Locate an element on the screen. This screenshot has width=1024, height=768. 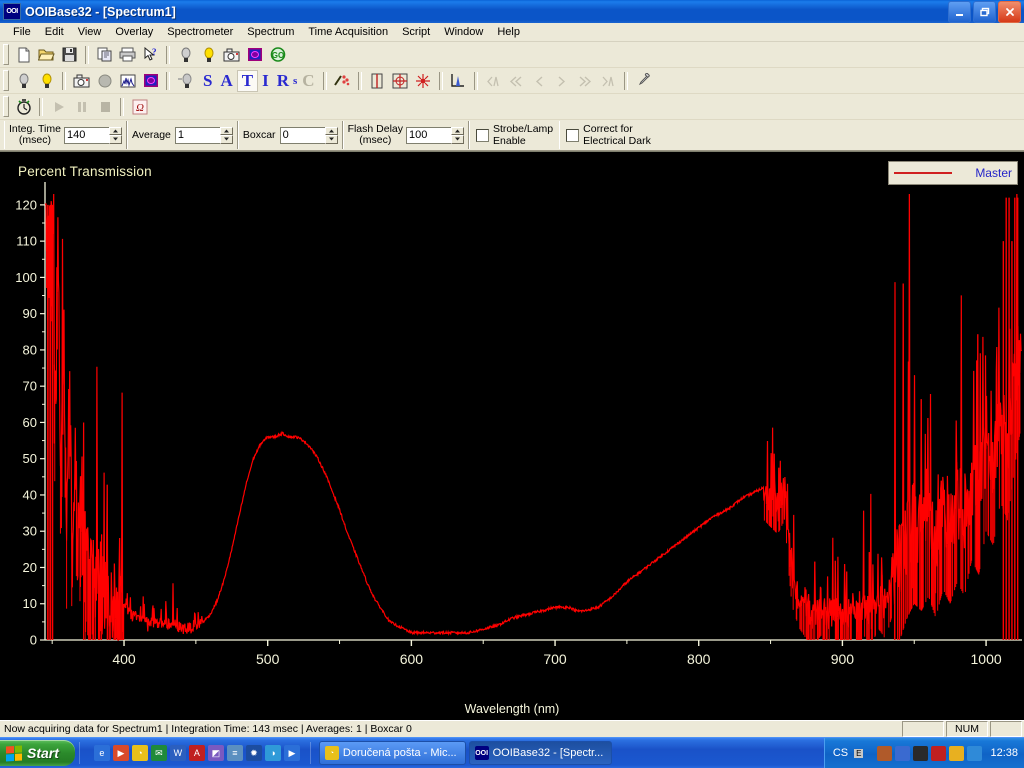
word-icon: W is located at coordinates (177, 753).